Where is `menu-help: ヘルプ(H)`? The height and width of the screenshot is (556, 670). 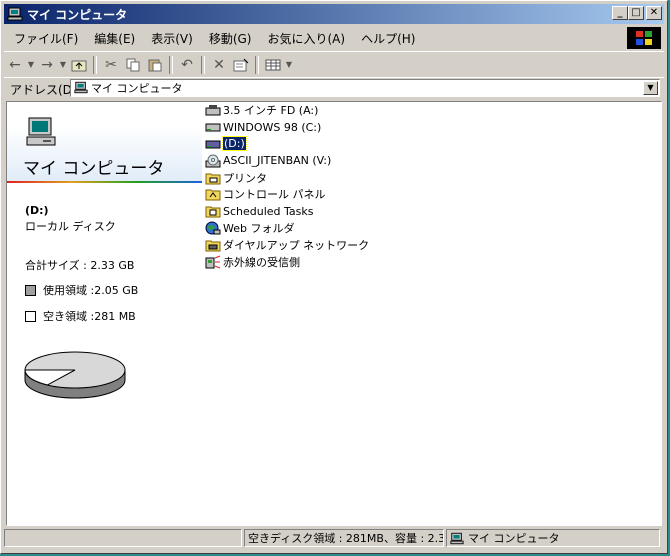 menu-help: ヘルプ(H) is located at coordinates (388, 38).